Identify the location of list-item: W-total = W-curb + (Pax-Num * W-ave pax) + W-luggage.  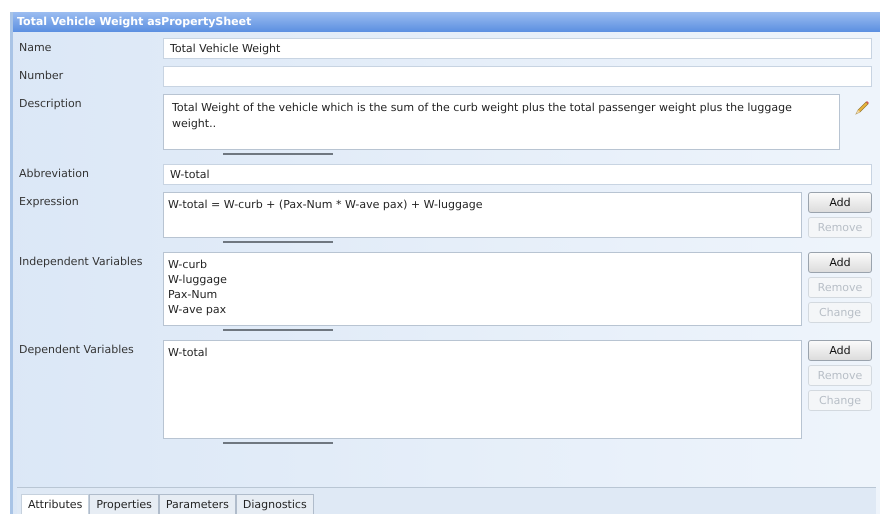
(482, 204).